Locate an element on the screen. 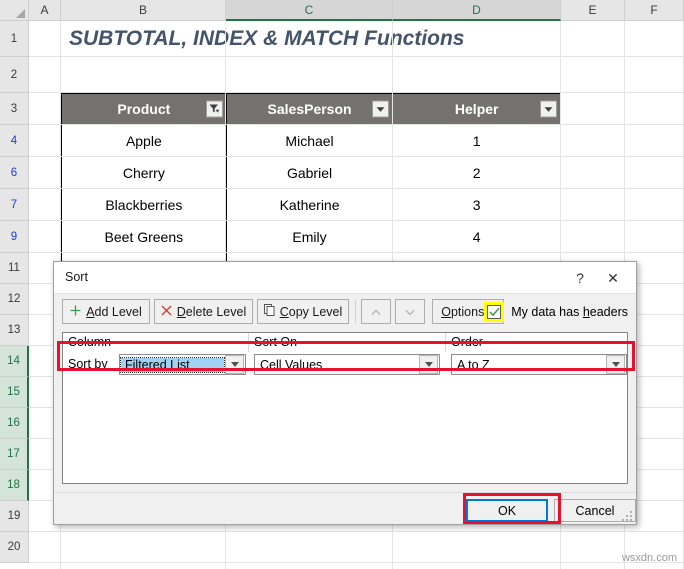  table-header-label: Helper is located at coordinates (476, 109).